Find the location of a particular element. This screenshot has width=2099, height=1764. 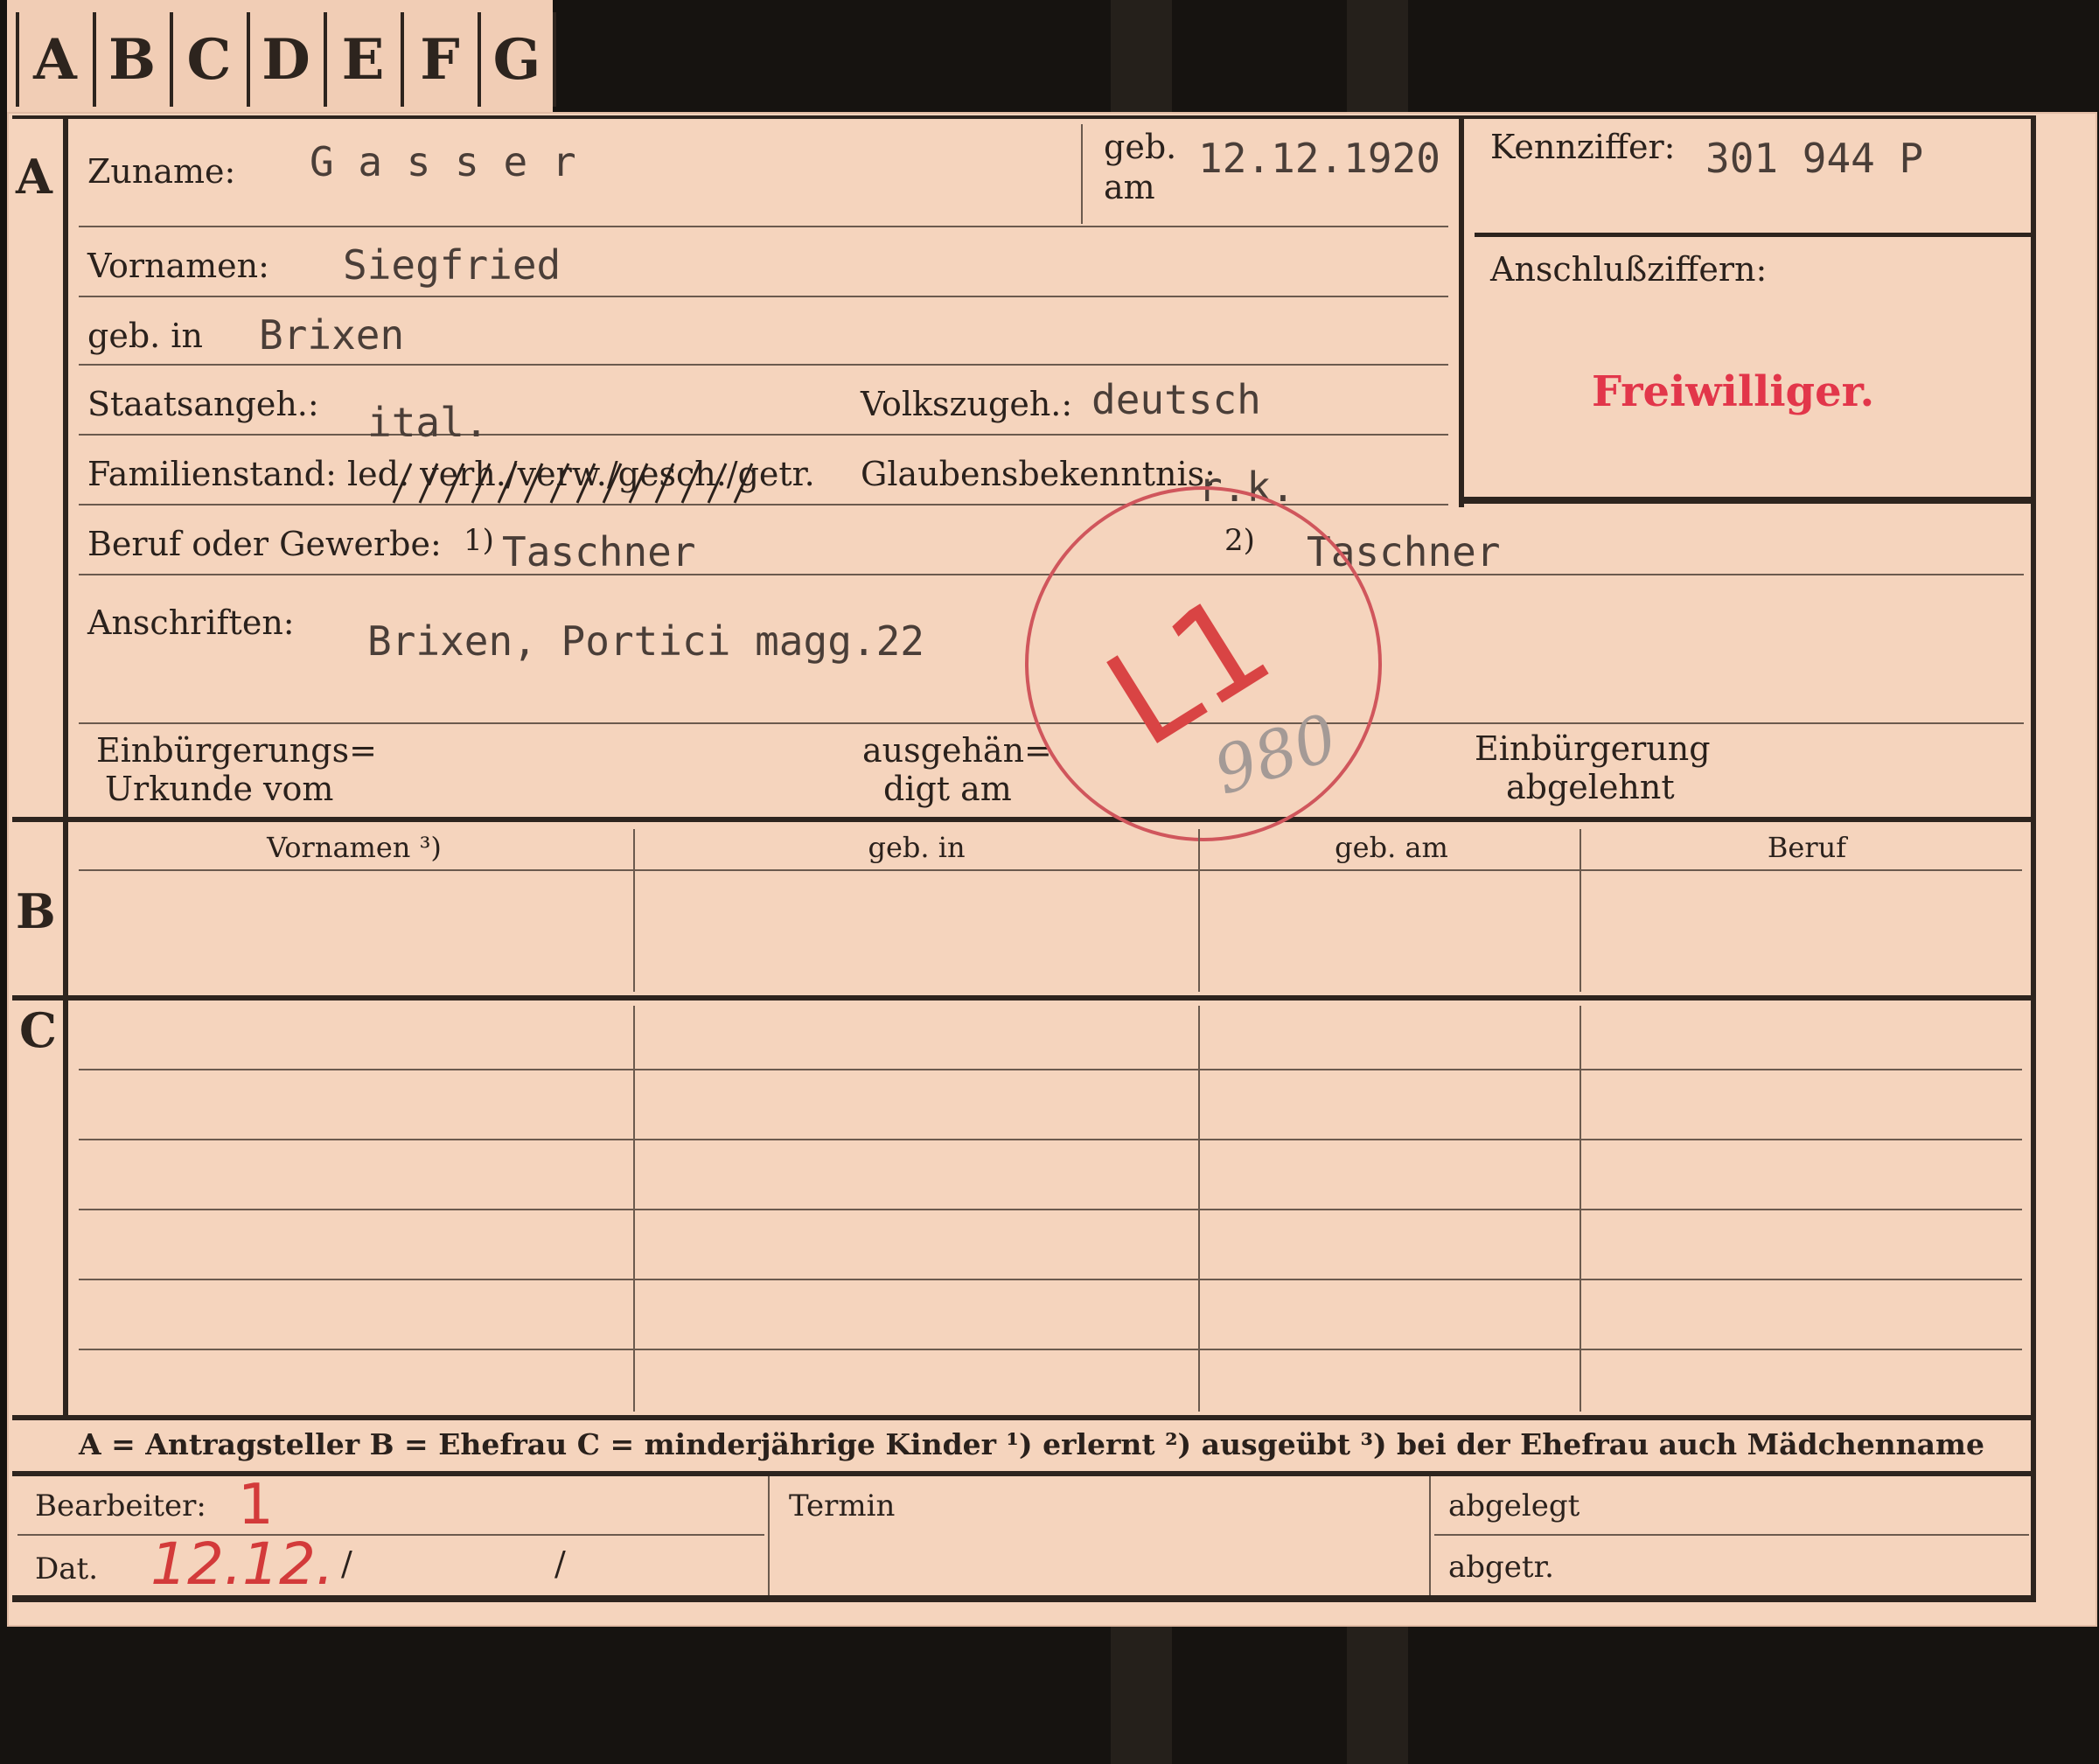

dat-label: Dat. is located at coordinates (67, 1569).